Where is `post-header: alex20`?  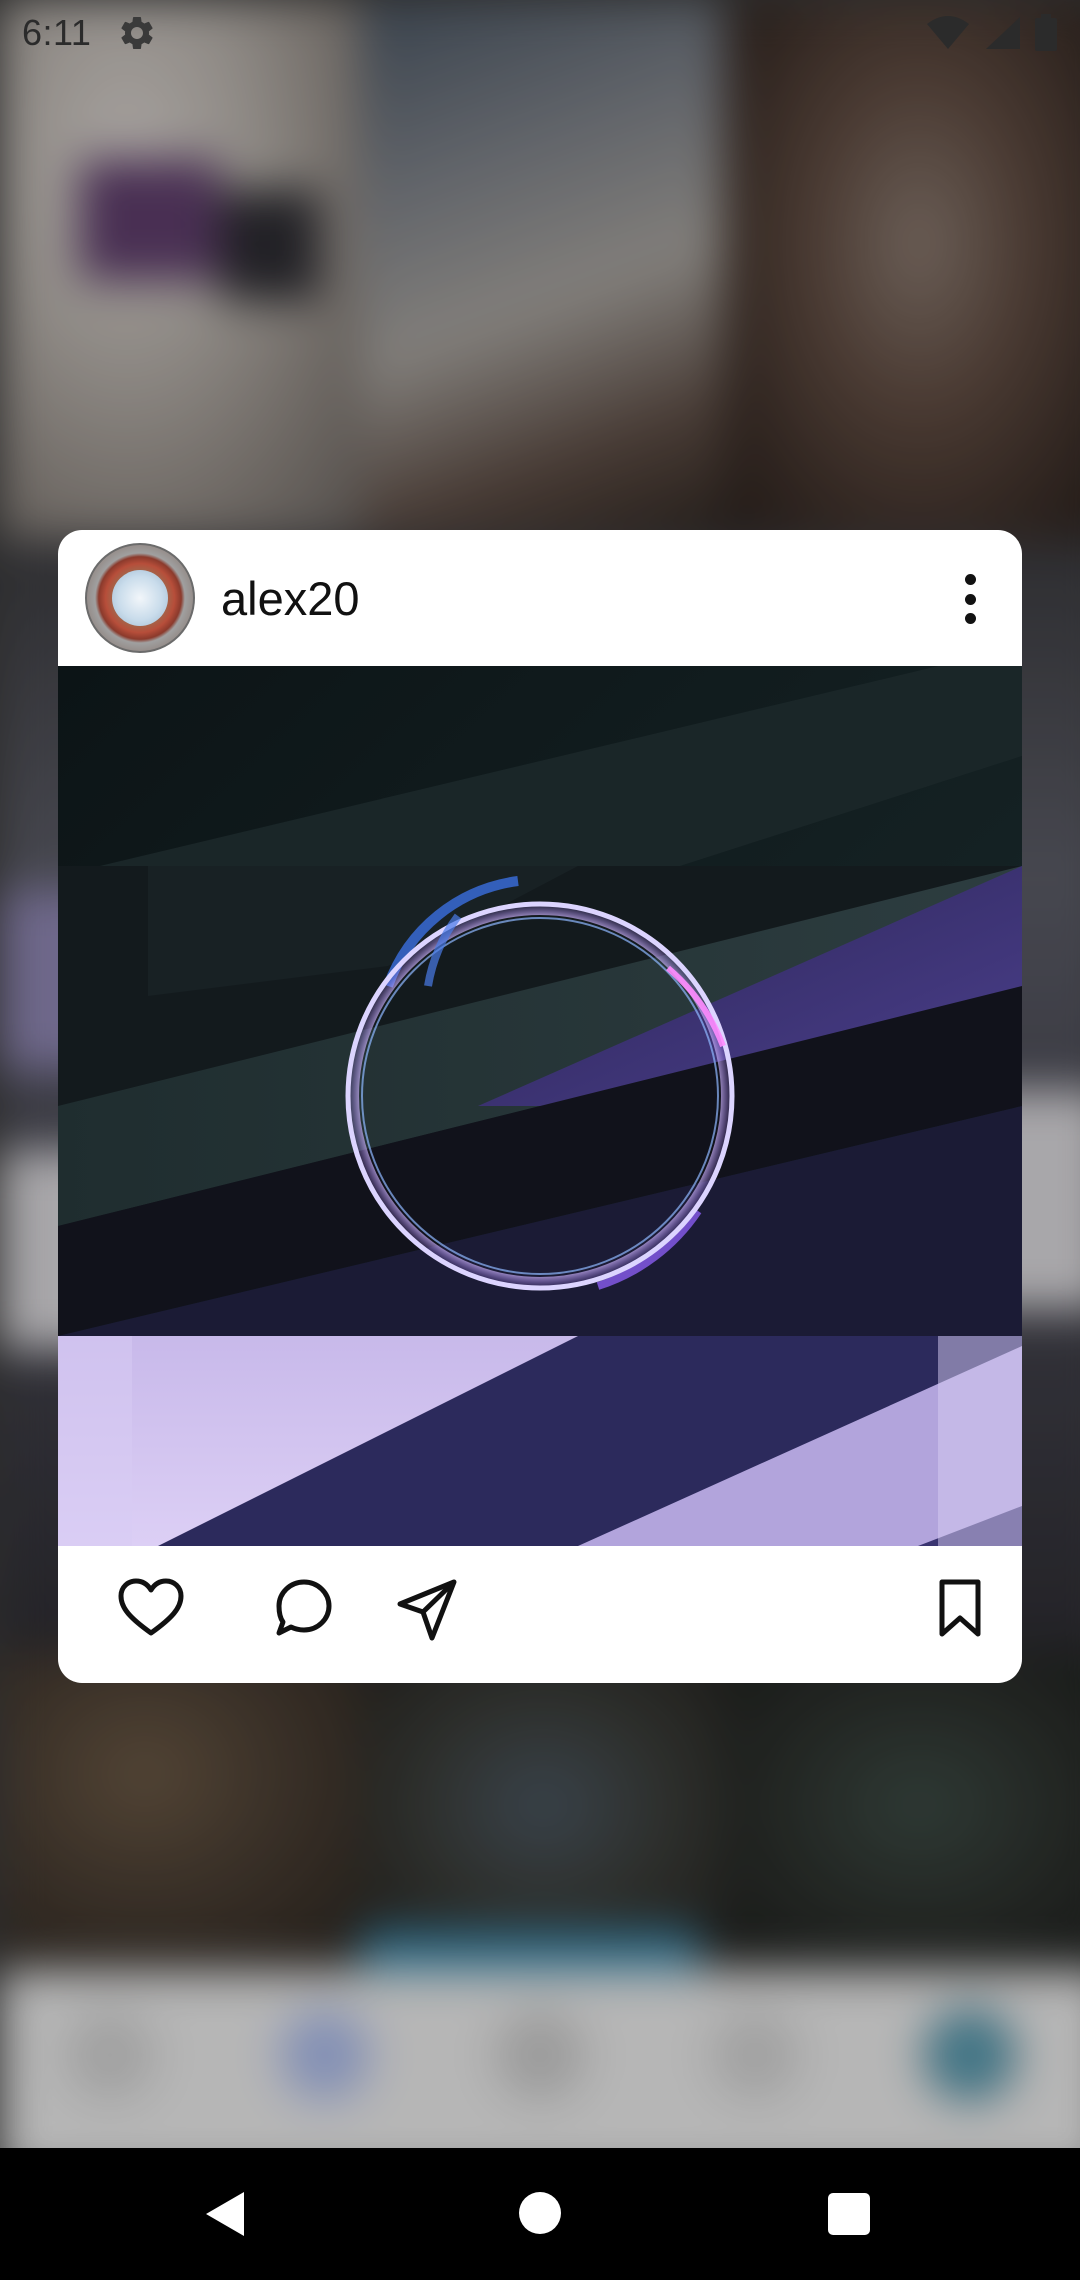 post-header: alex20 is located at coordinates (540, 598).